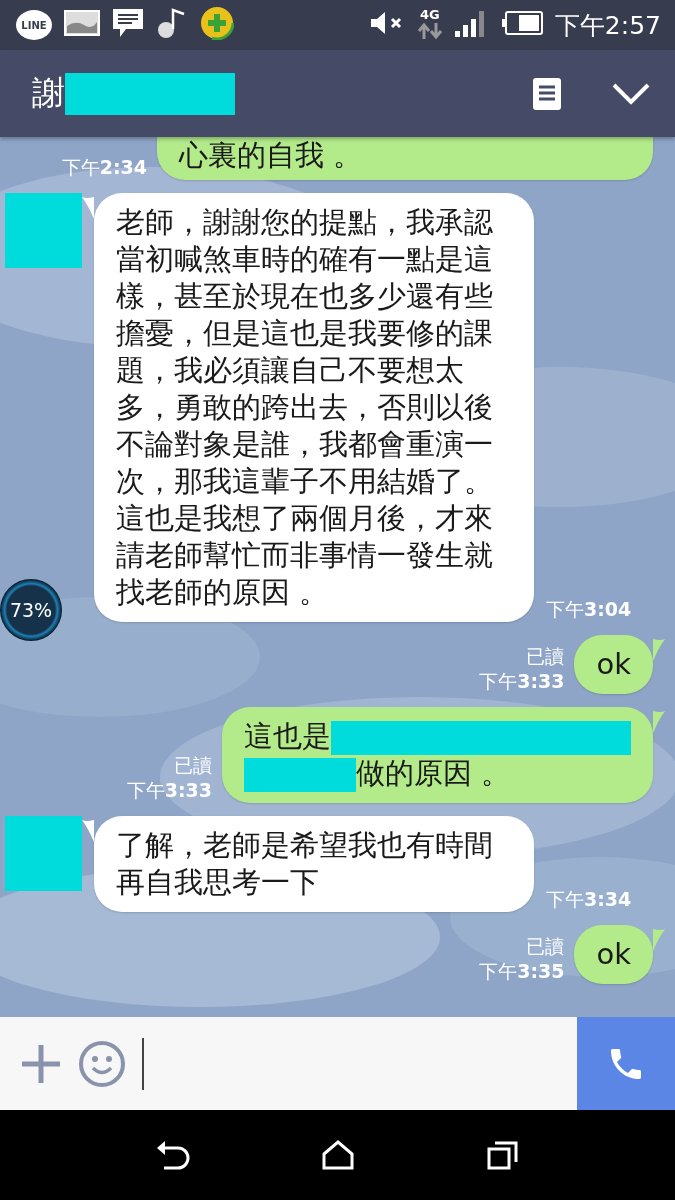  Describe the element at coordinates (173, 1155) in the screenshot. I see `back-icon` at that location.